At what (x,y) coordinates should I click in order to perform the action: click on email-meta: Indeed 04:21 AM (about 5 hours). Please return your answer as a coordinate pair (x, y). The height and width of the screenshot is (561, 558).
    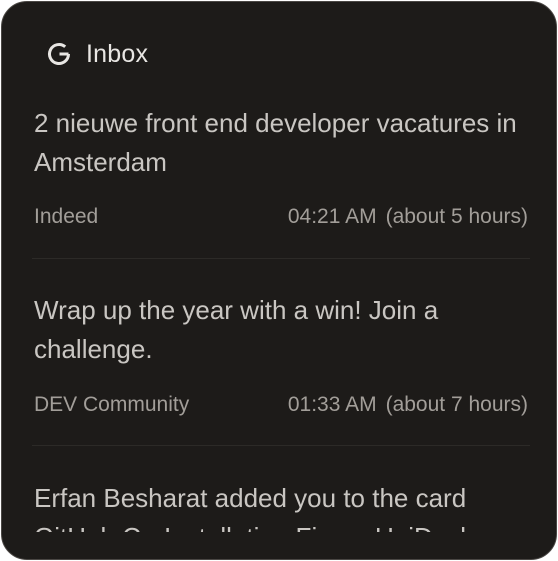
    Looking at the image, I should click on (281, 217).